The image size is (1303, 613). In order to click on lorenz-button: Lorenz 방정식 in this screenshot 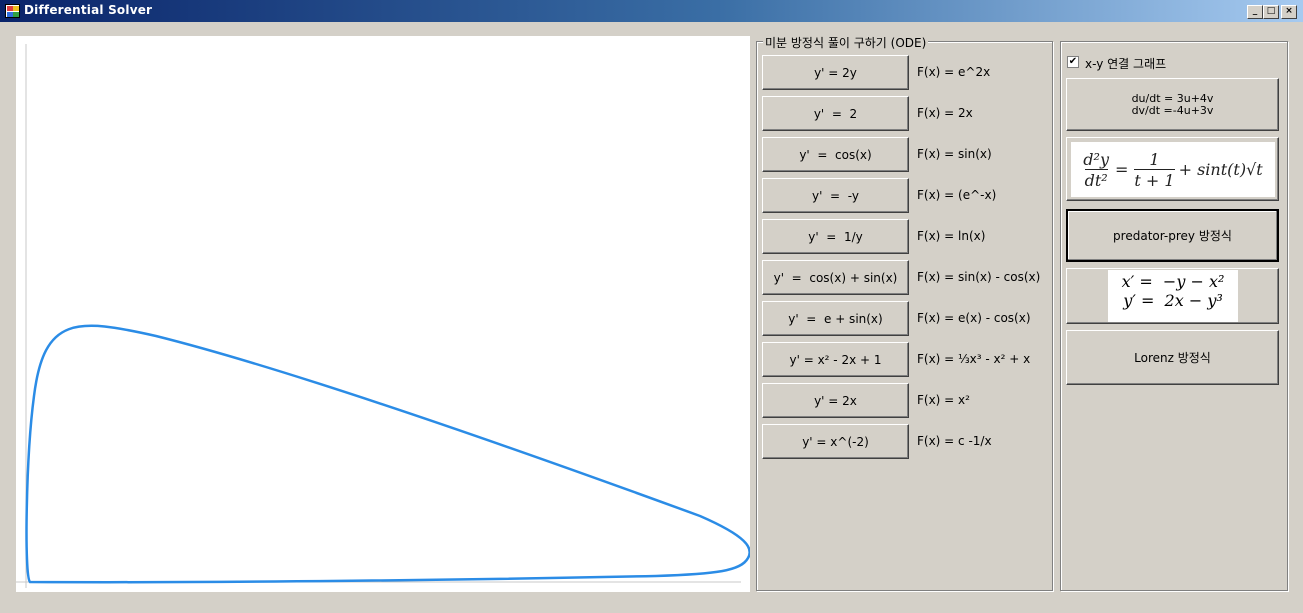, I will do `click(1172, 357)`.